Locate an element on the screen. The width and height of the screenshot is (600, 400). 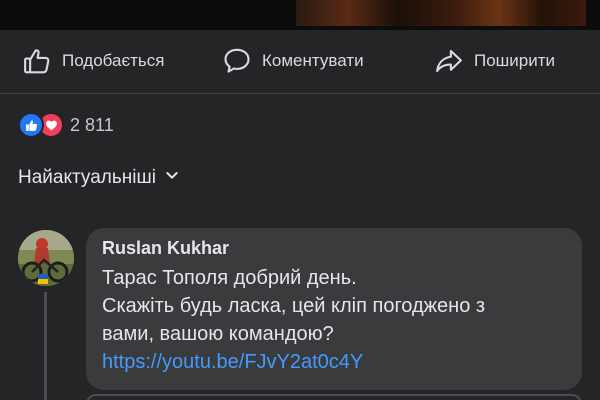
like-label: Подобається is located at coordinates (113, 60).